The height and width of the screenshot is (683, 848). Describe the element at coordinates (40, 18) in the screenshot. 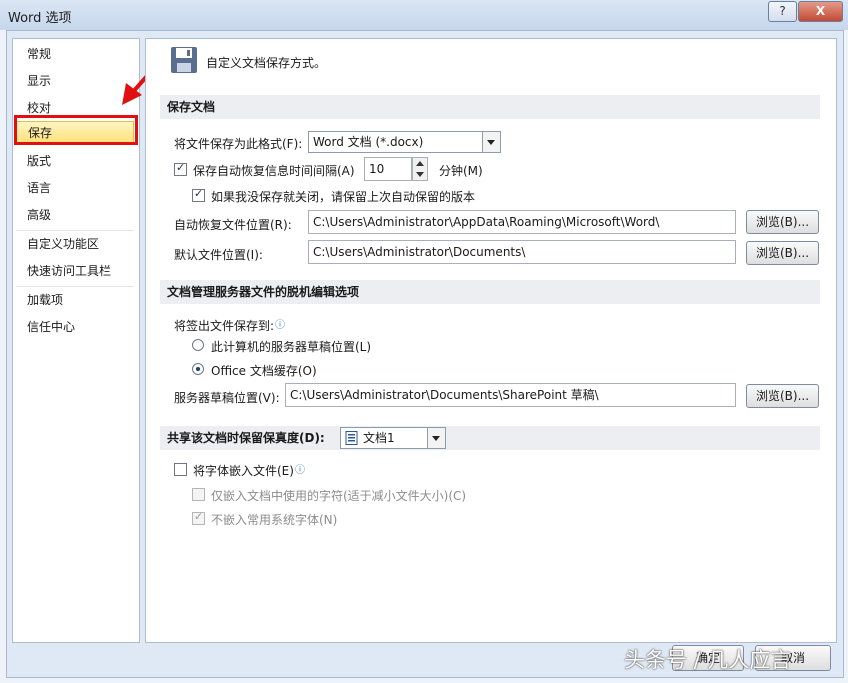

I see `window-title: Word 选项` at that location.